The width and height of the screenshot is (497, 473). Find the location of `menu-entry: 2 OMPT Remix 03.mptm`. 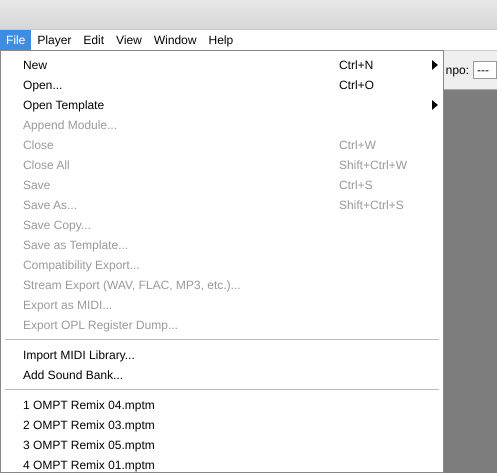

menu-entry: 2 OMPT Remix 03.mptm is located at coordinates (222, 425).